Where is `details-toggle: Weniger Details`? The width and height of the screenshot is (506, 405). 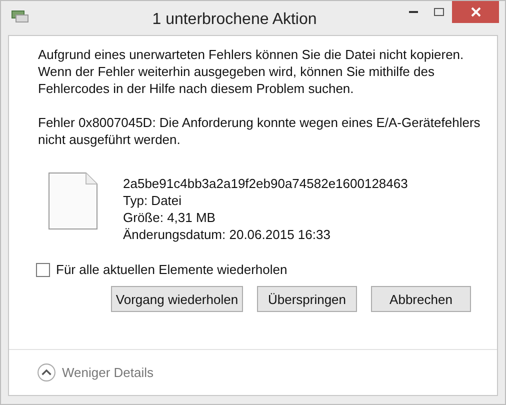 details-toggle: Weniger Details is located at coordinates (95, 372).